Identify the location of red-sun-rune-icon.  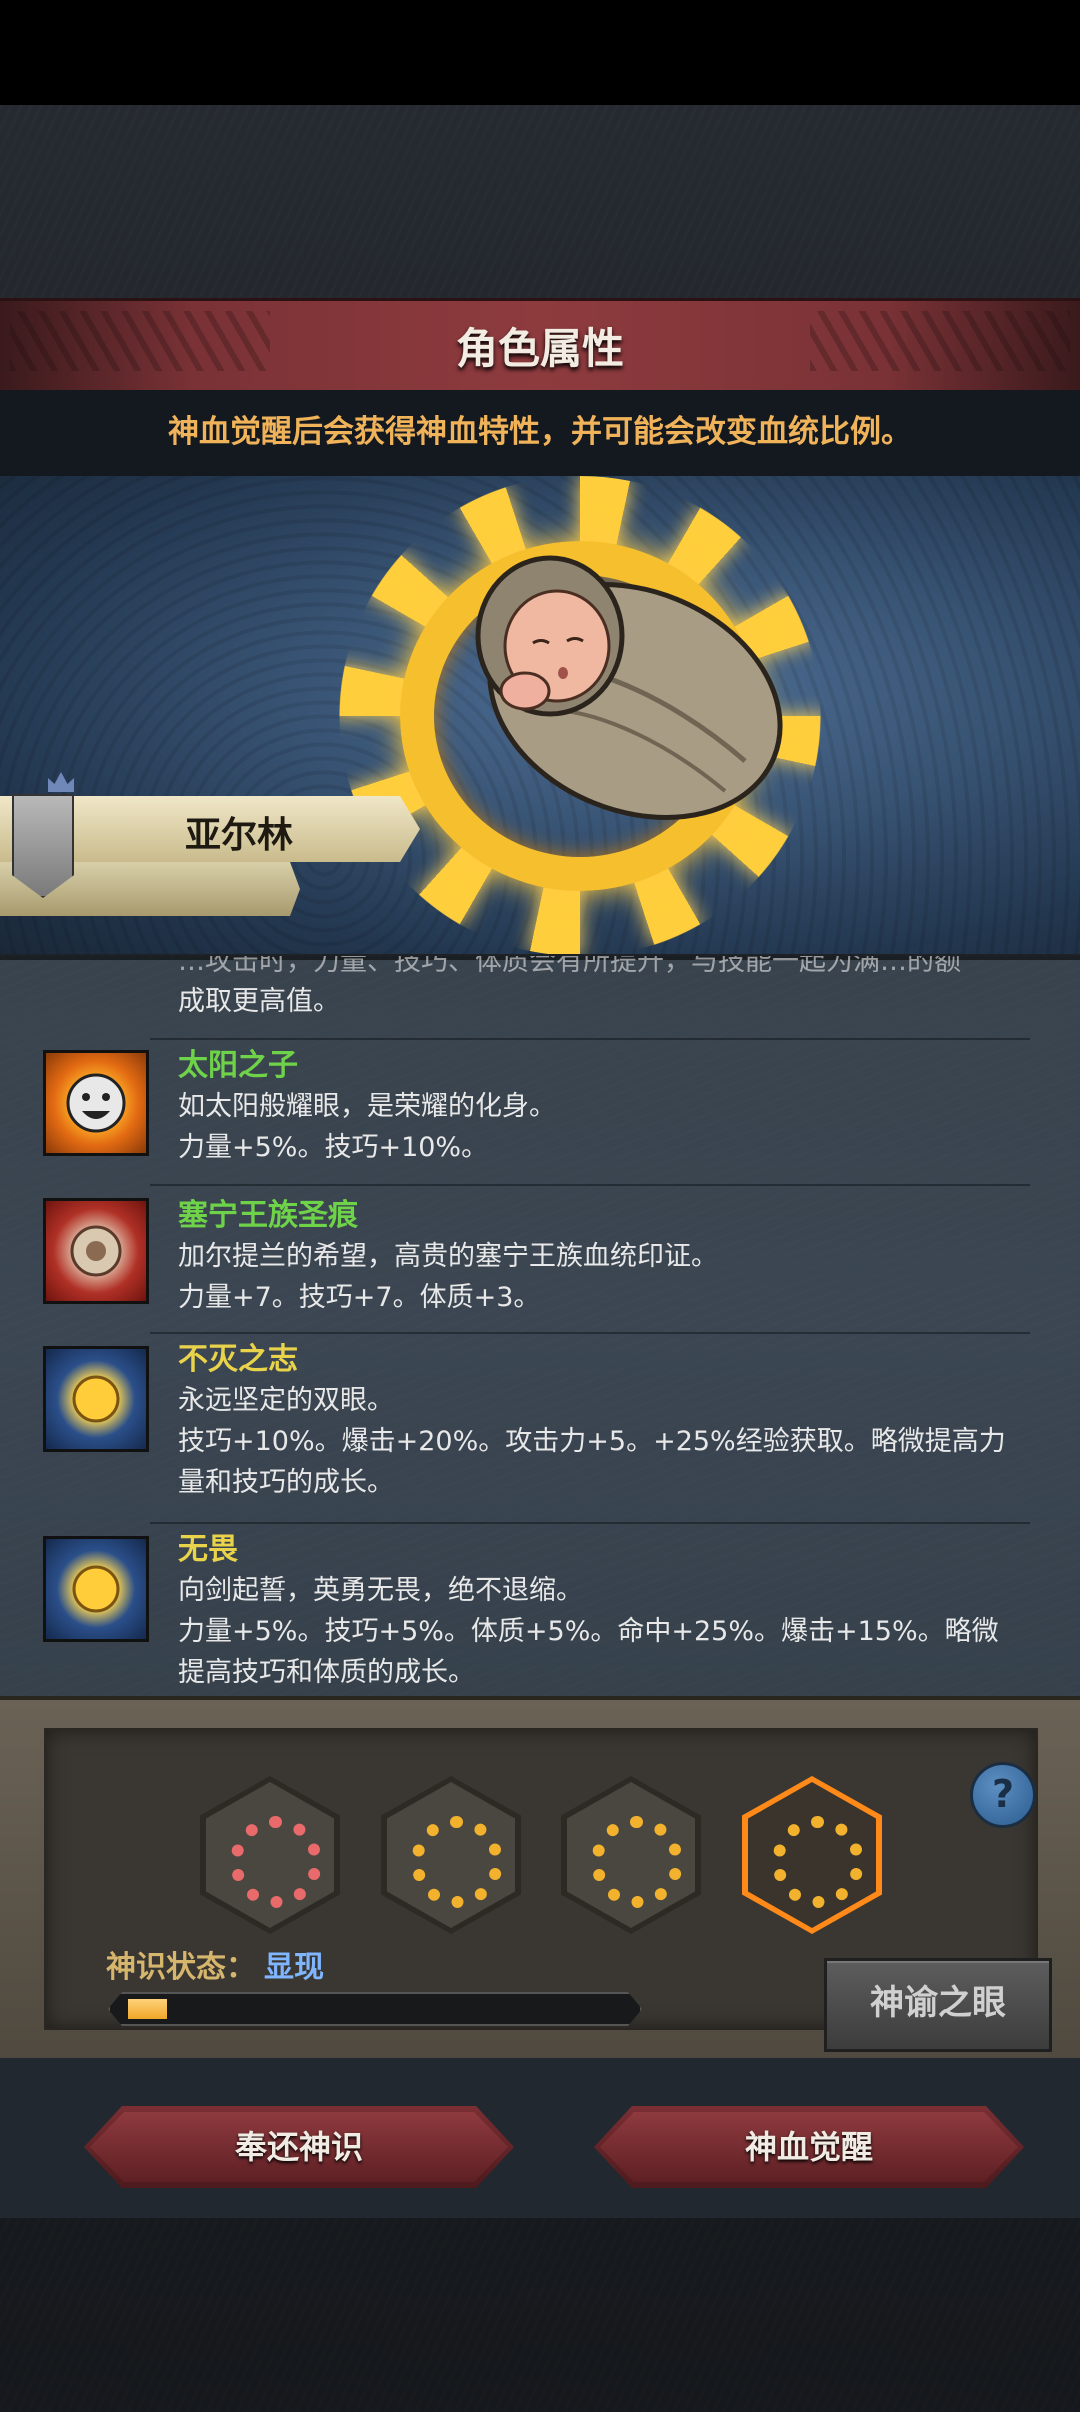
(276, 1862).